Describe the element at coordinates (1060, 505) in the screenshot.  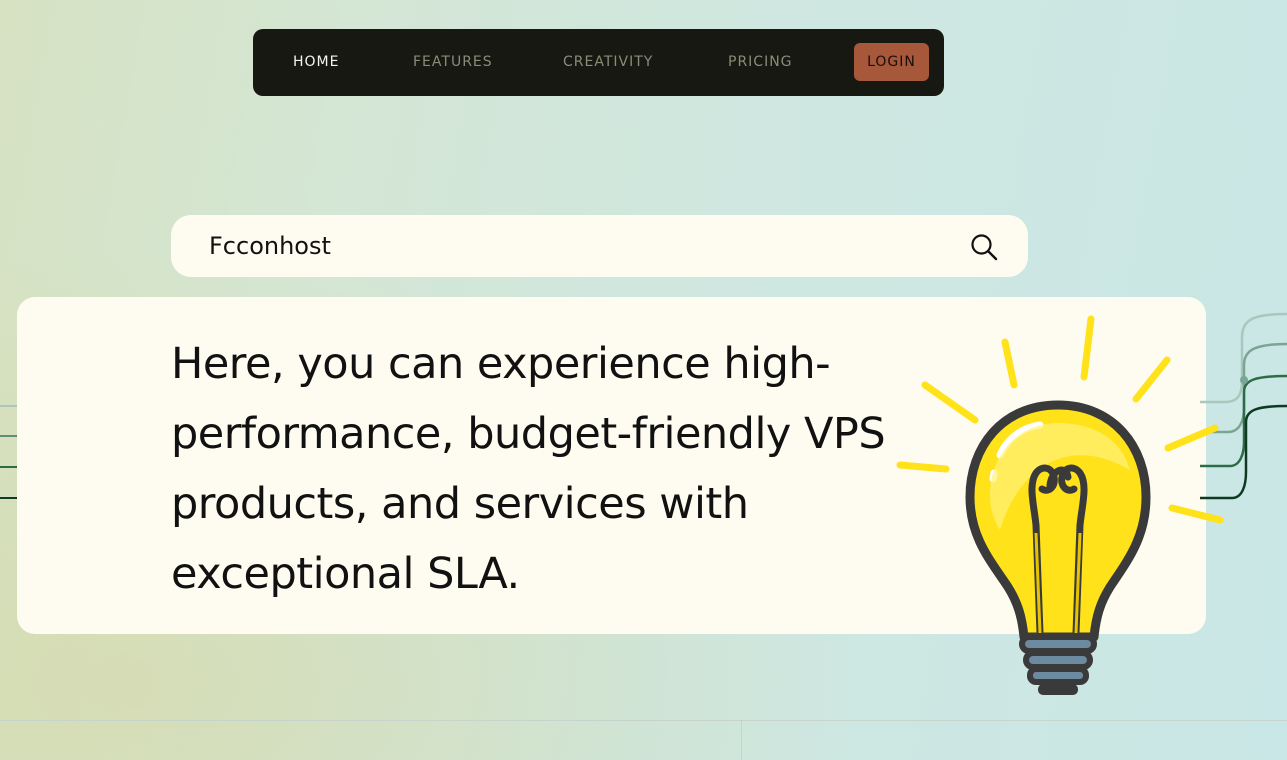
I see `lightbulb-icon` at that location.